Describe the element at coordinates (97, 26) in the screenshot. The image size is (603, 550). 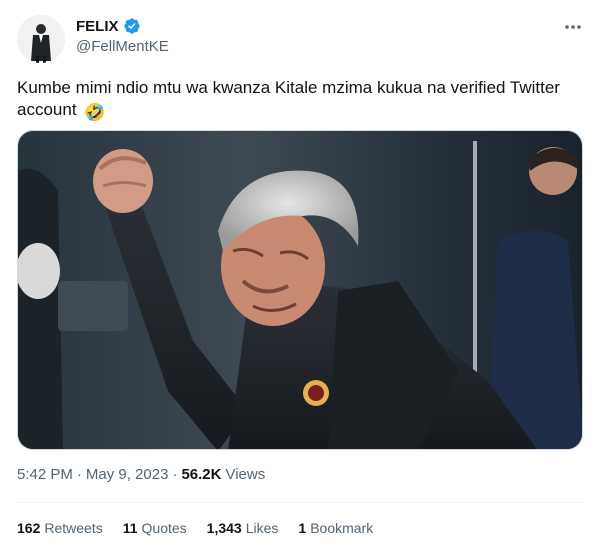
I see `display-name: FELIX` at that location.